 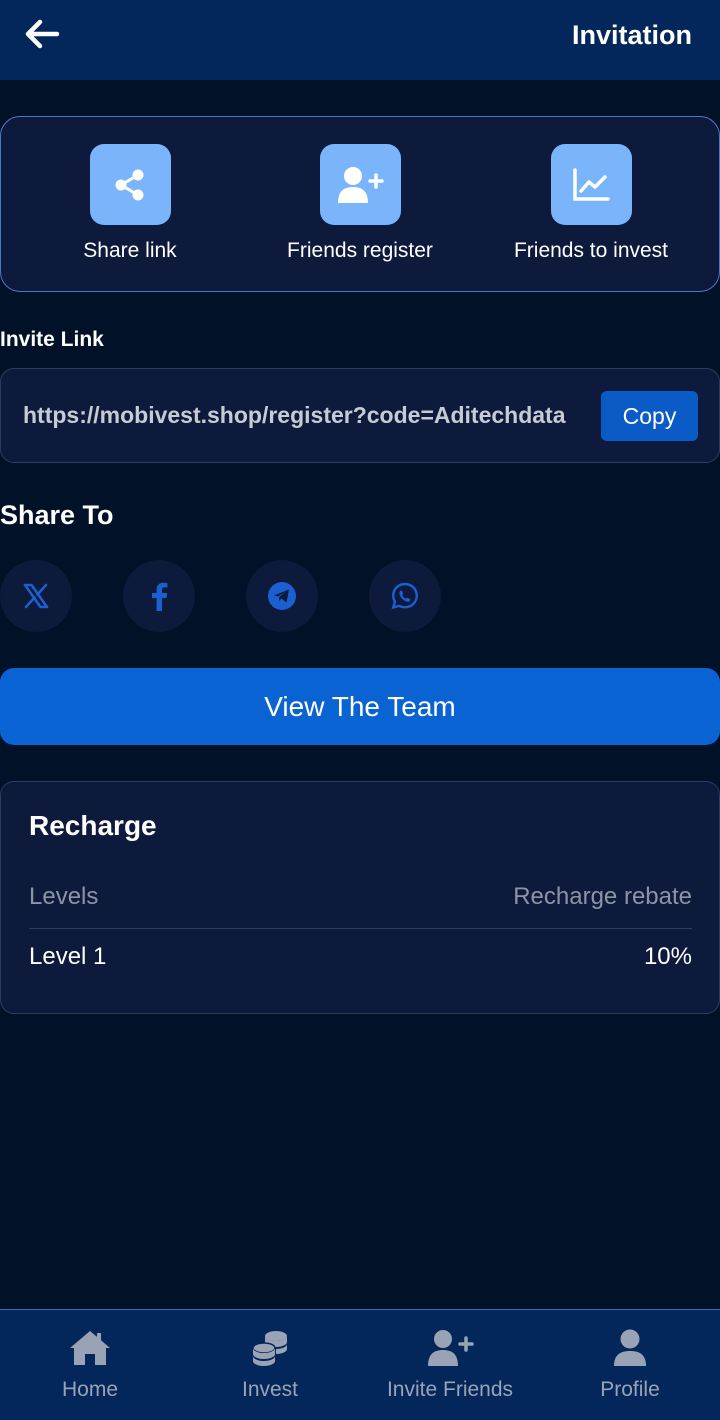 I want to click on whatsapp-icon, so click(x=405, y=596).